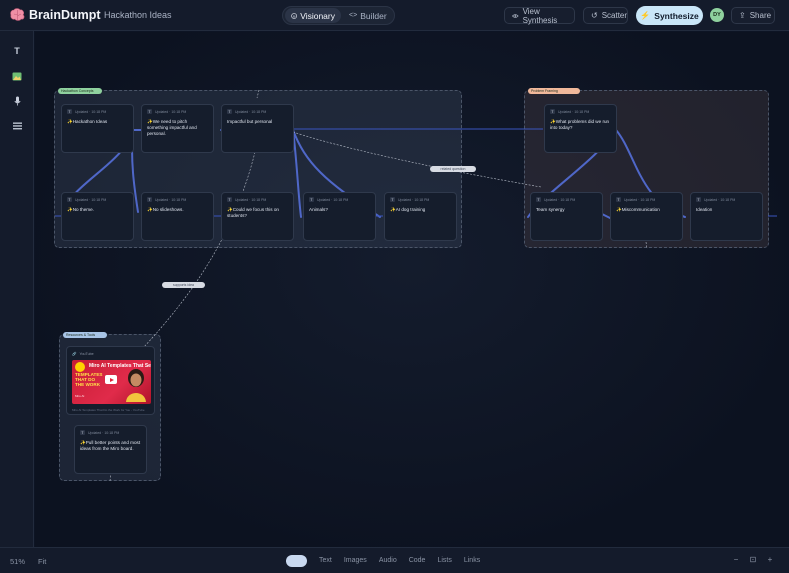 Image resolution: width=789 pixels, height=573 pixels. Describe the element at coordinates (74, 354) in the screenshot. I see `link-icon: 🔗` at that location.